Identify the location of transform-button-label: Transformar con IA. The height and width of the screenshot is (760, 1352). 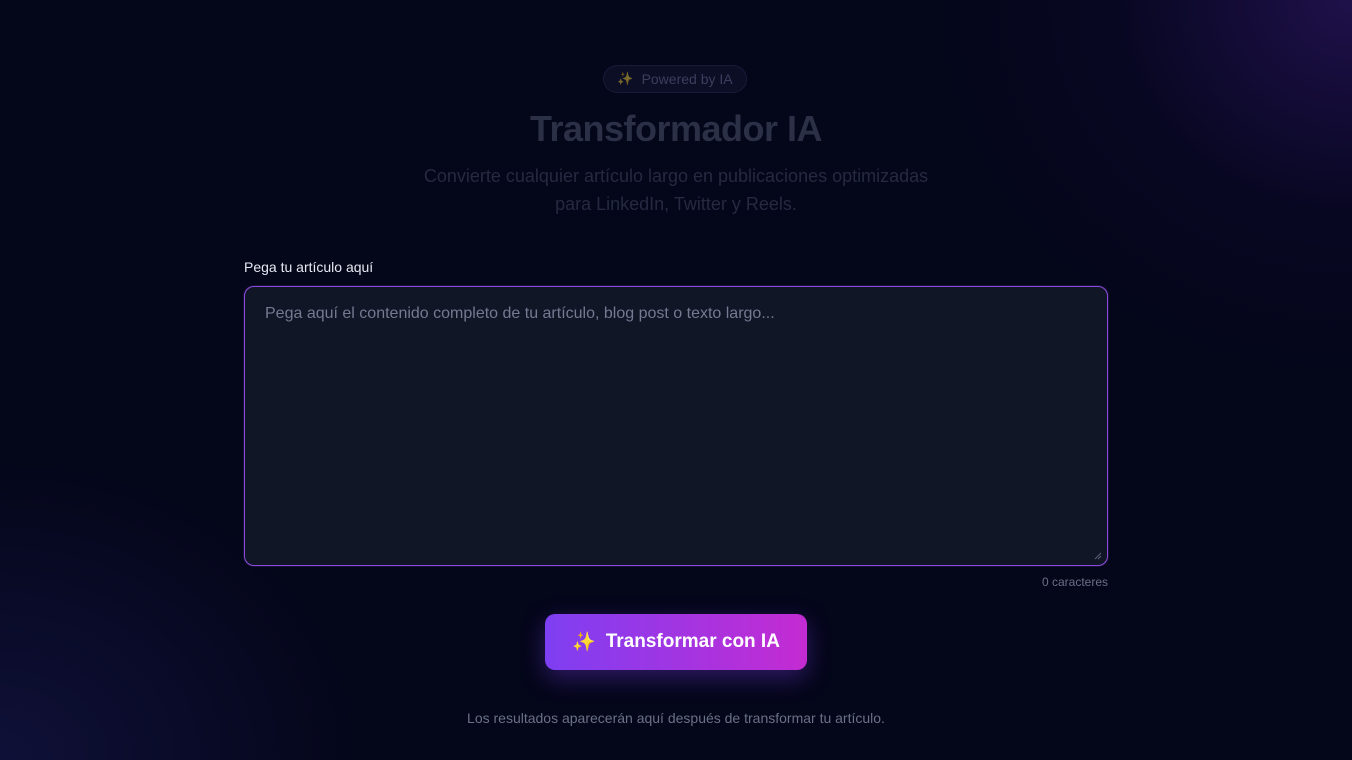
(692, 641).